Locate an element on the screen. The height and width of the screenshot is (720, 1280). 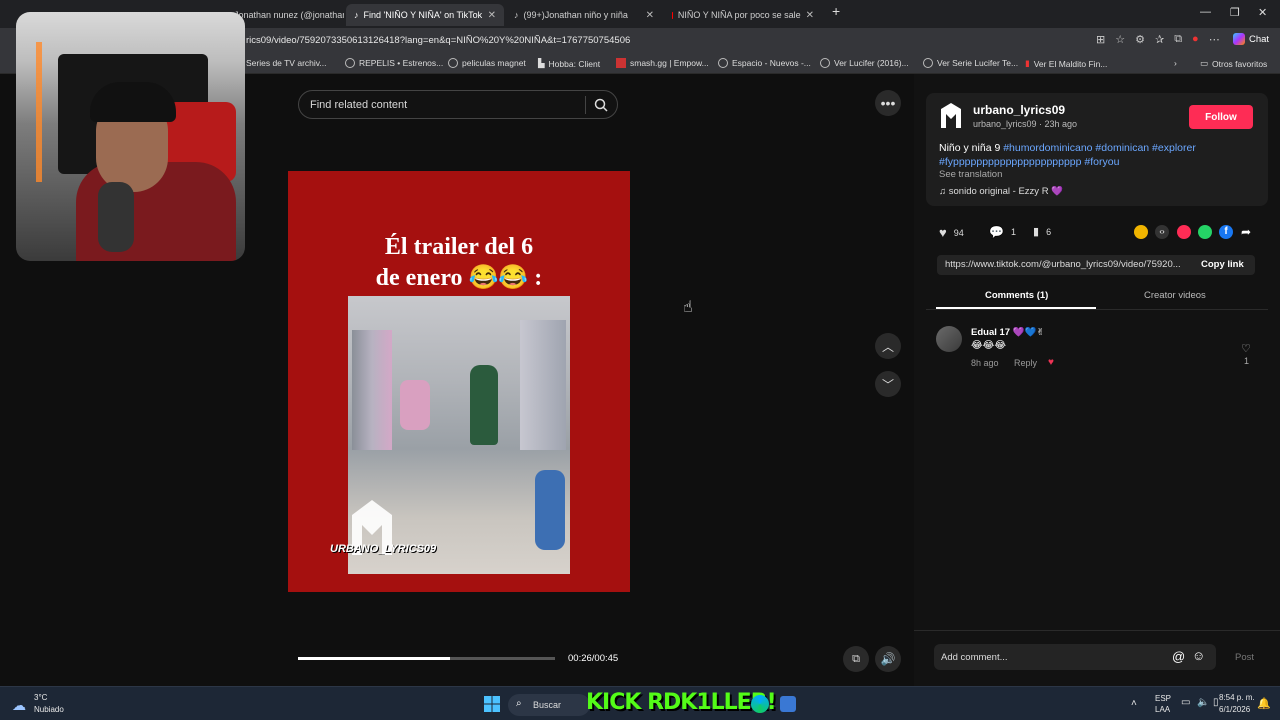
edge-icon is located at coordinates (760, 704).